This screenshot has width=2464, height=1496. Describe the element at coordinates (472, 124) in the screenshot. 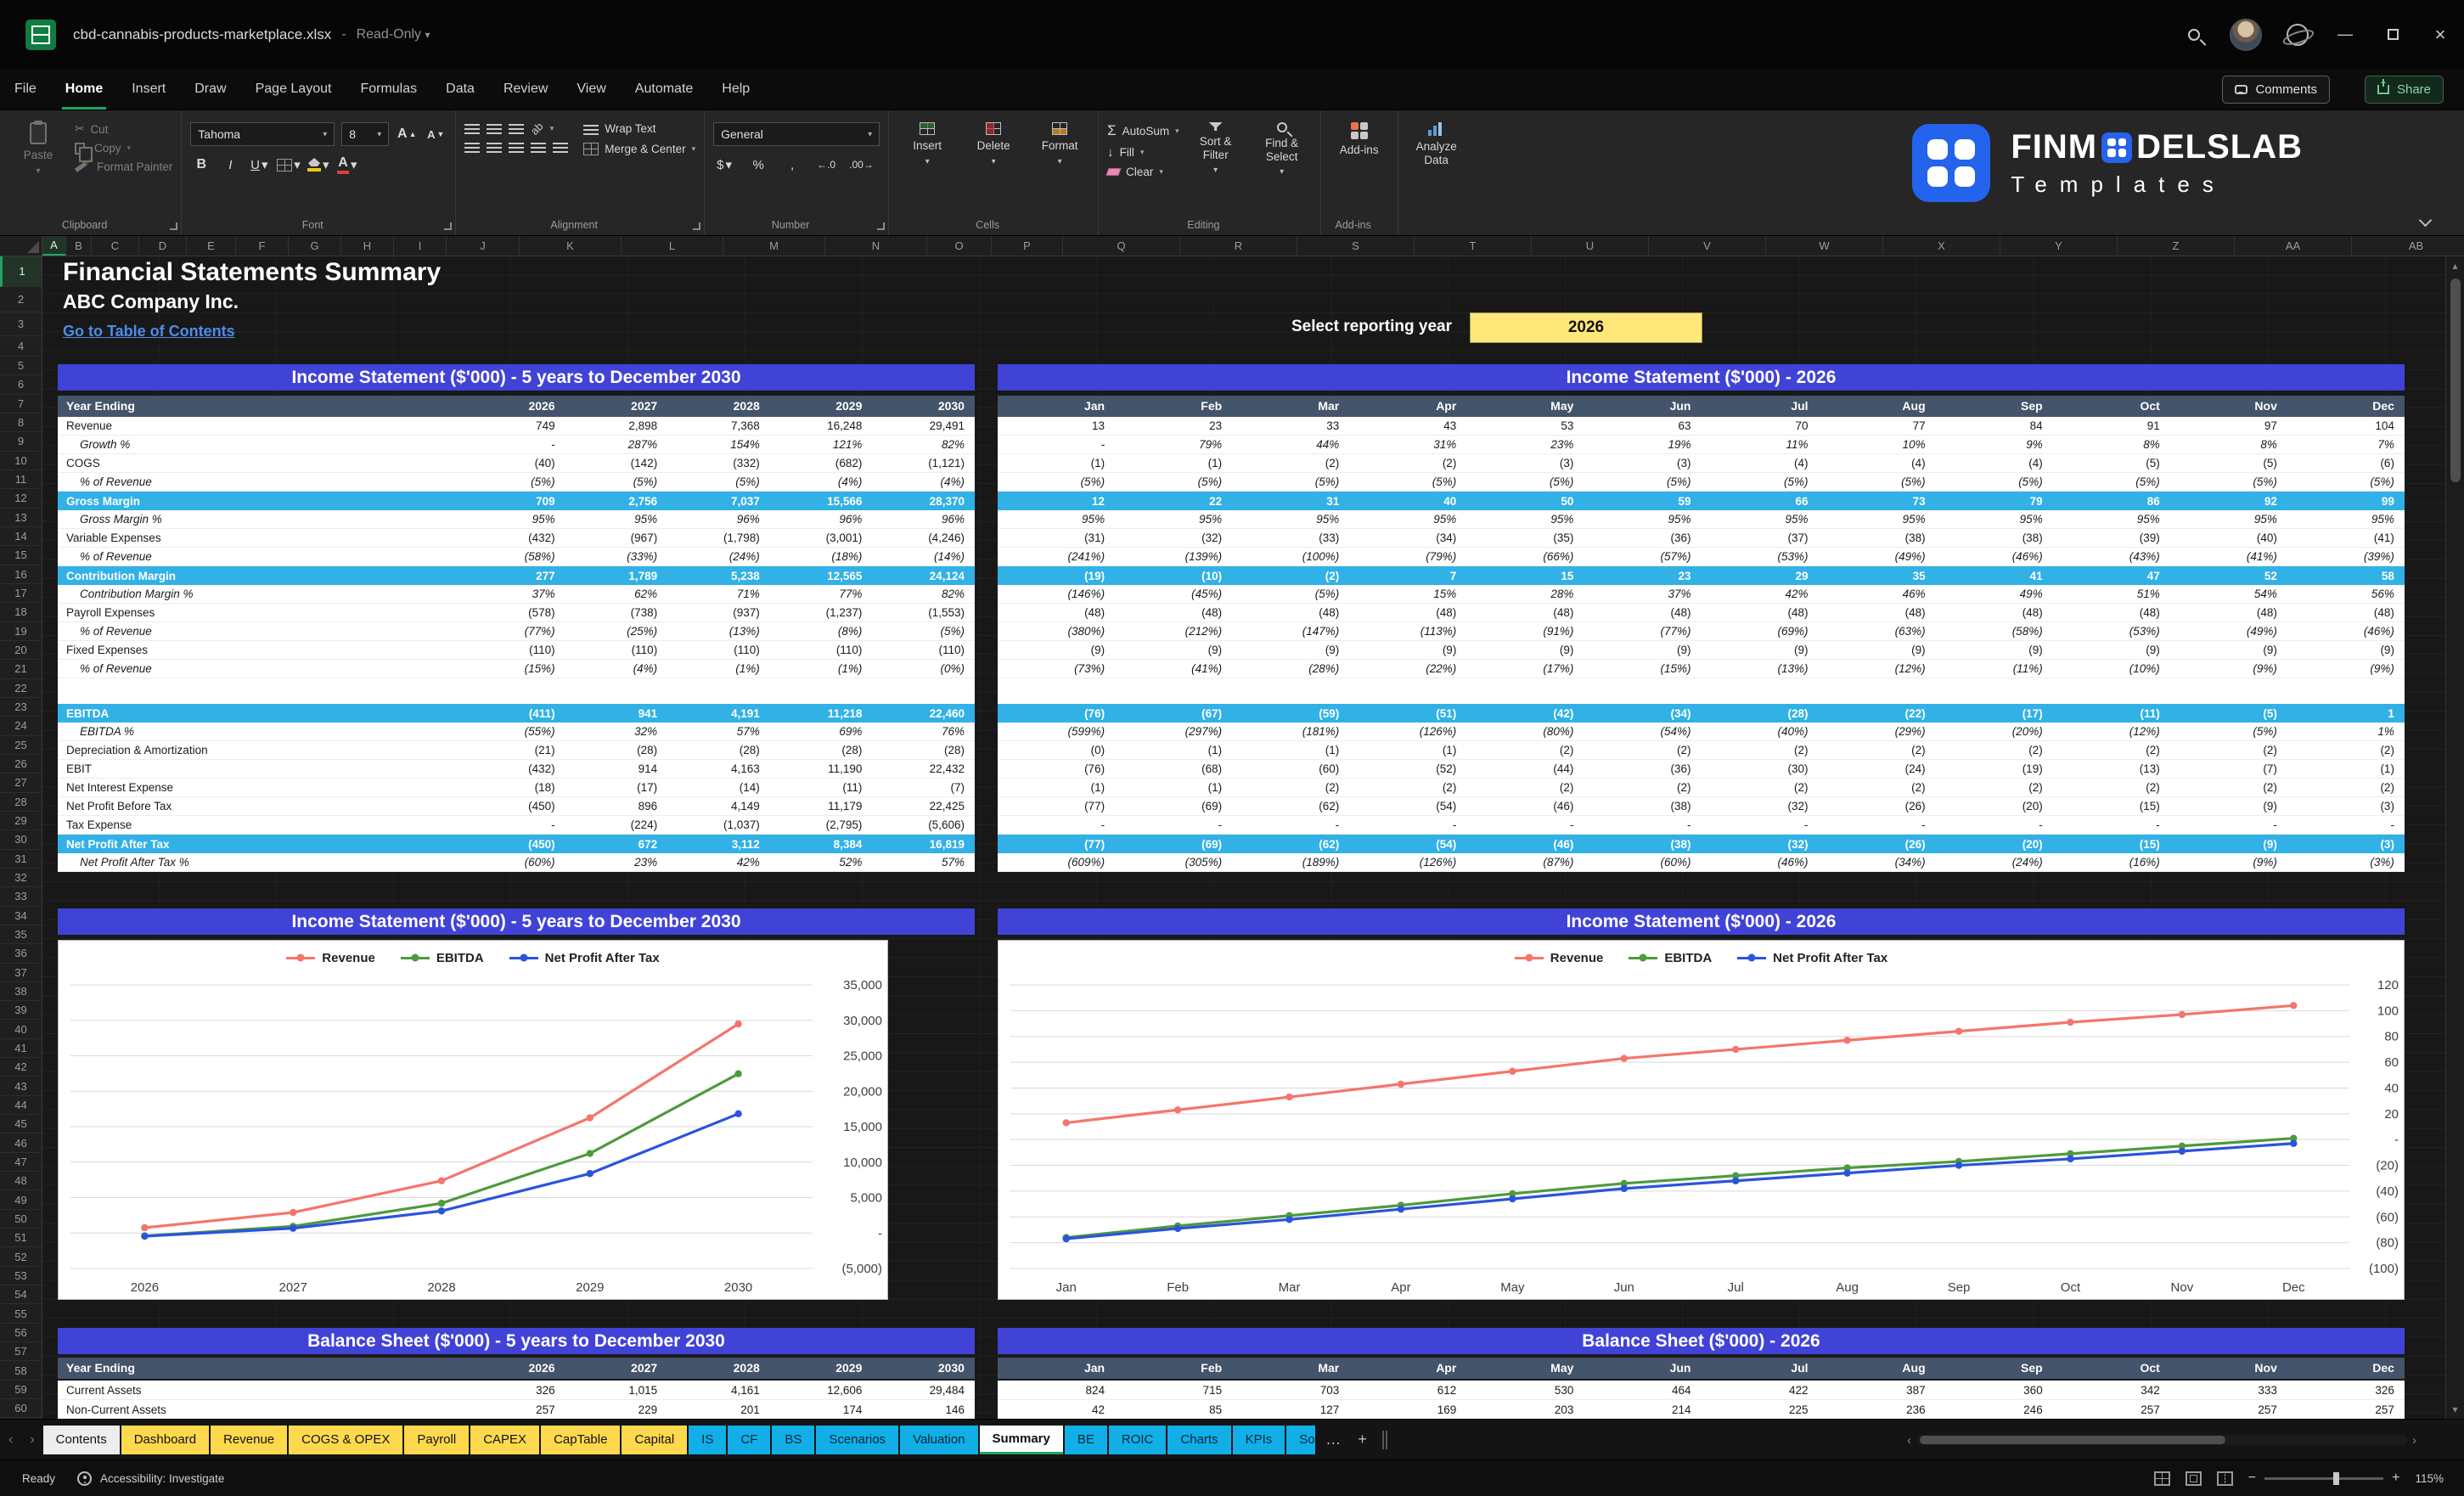

I see `align-top-icon` at that location.